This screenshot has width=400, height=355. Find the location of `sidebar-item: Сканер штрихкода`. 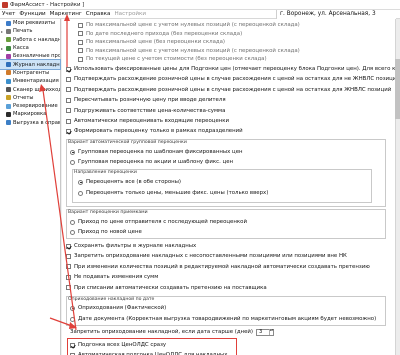

sidebar-item: Сканер штрихкода is located at coordinates (30, 89).